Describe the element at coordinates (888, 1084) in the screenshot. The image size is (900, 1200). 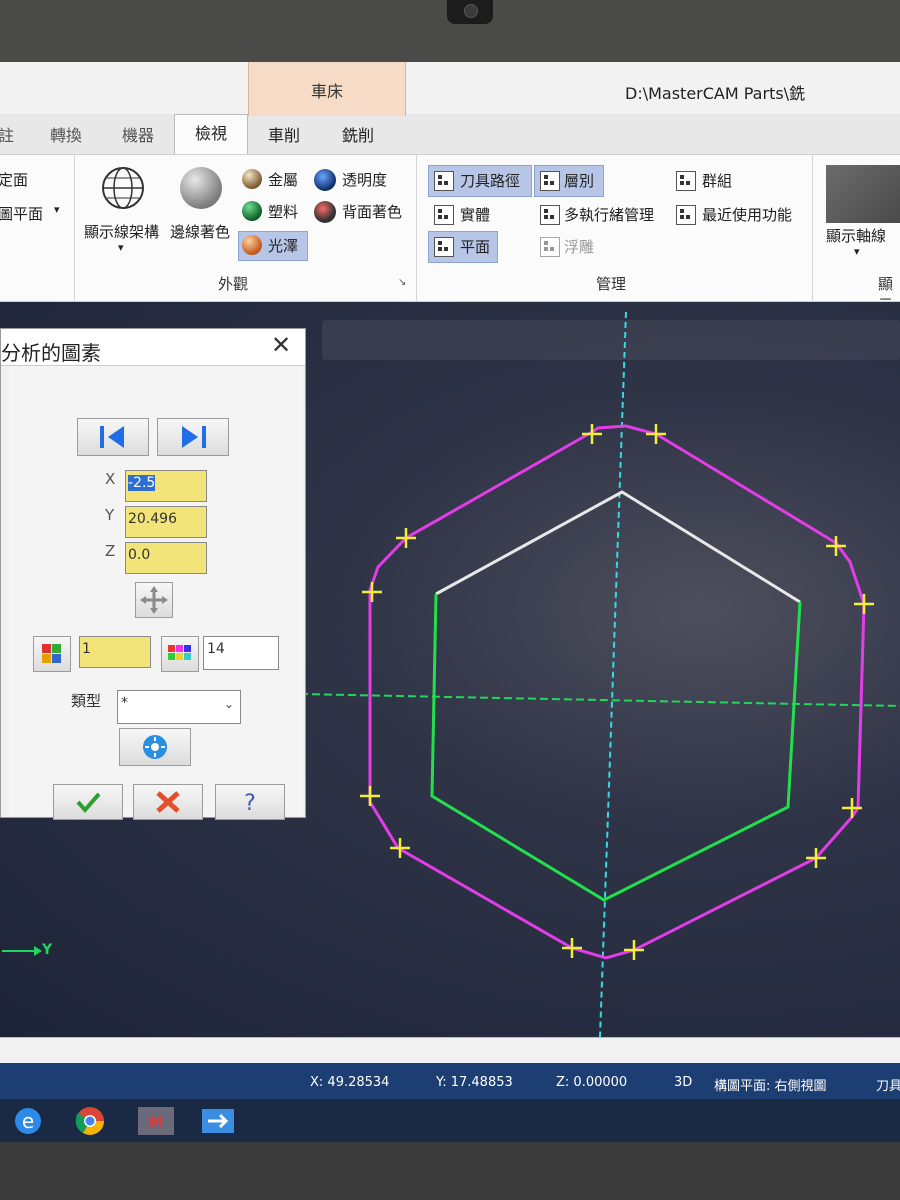
I see `status-tool-plane: 刀具` at that location.